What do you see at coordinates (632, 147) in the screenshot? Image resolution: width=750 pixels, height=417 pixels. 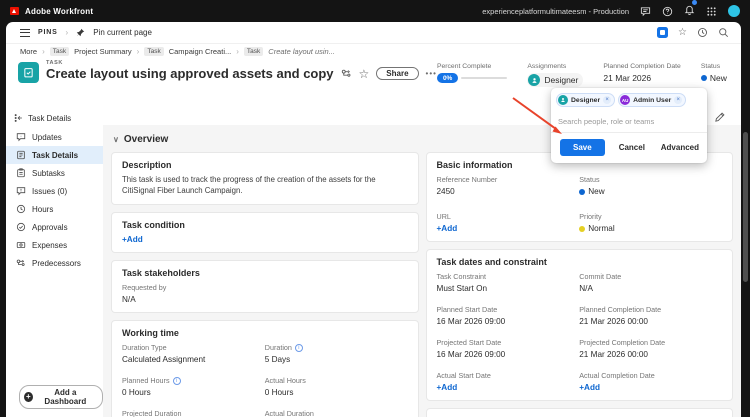 I see `cancel-button: Cancel` at bounding box center [632, 147].